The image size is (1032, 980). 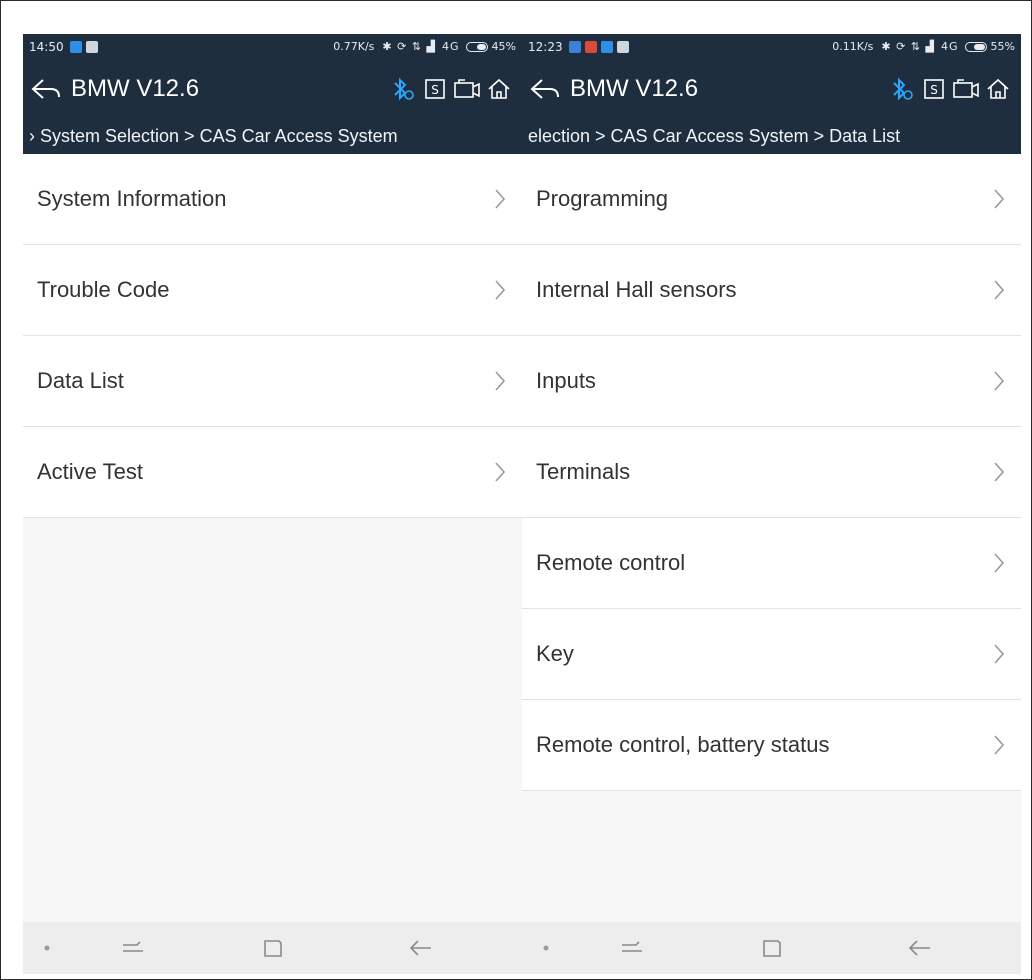 What do you see at coordinates (771, 654) in the screenshot?
I see `menu-item-key: Key` at bounding box center [771, 654].